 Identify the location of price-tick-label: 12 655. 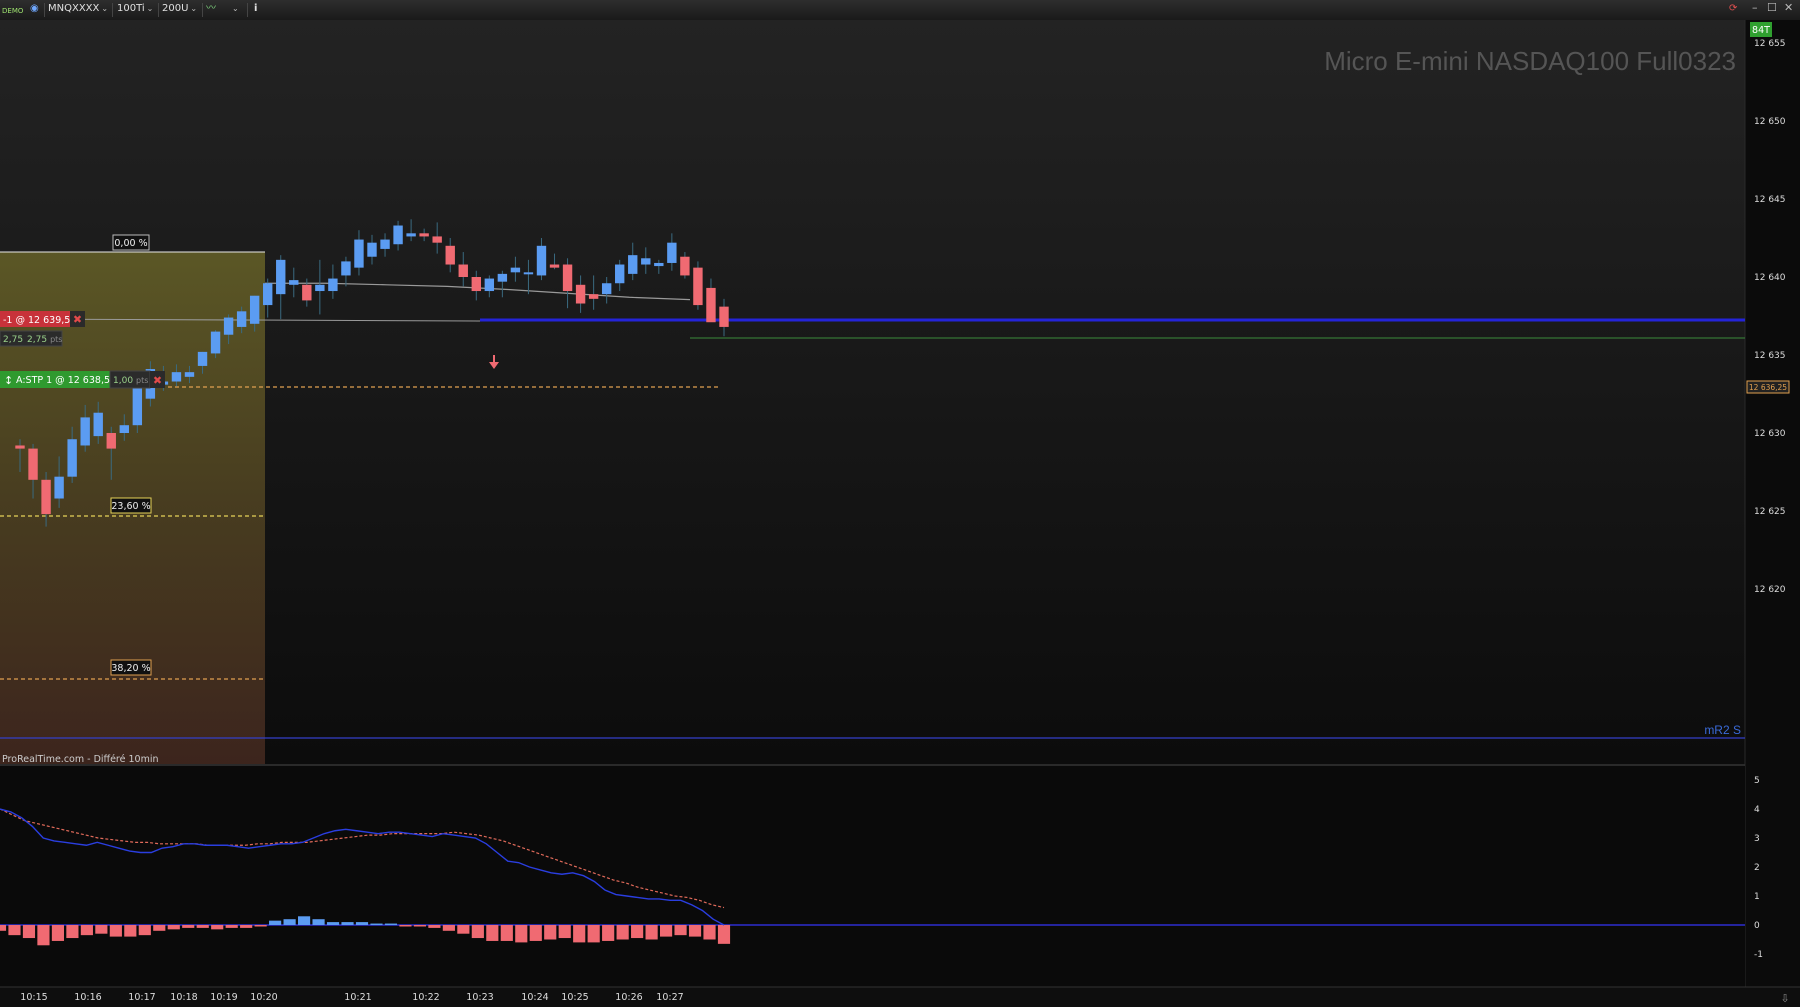
(1770, 44).